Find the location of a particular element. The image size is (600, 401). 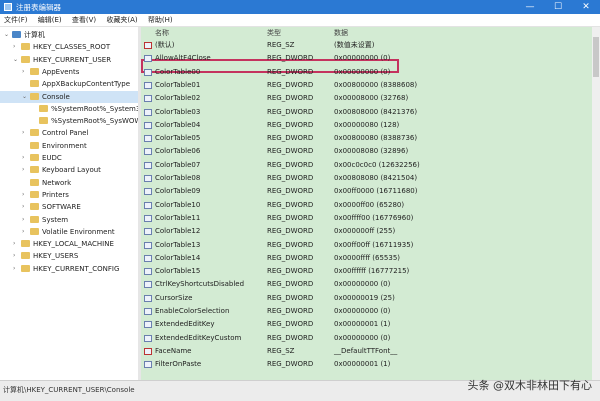

value-data: 0x00000001 (1) is located at coordinates (362, 364).